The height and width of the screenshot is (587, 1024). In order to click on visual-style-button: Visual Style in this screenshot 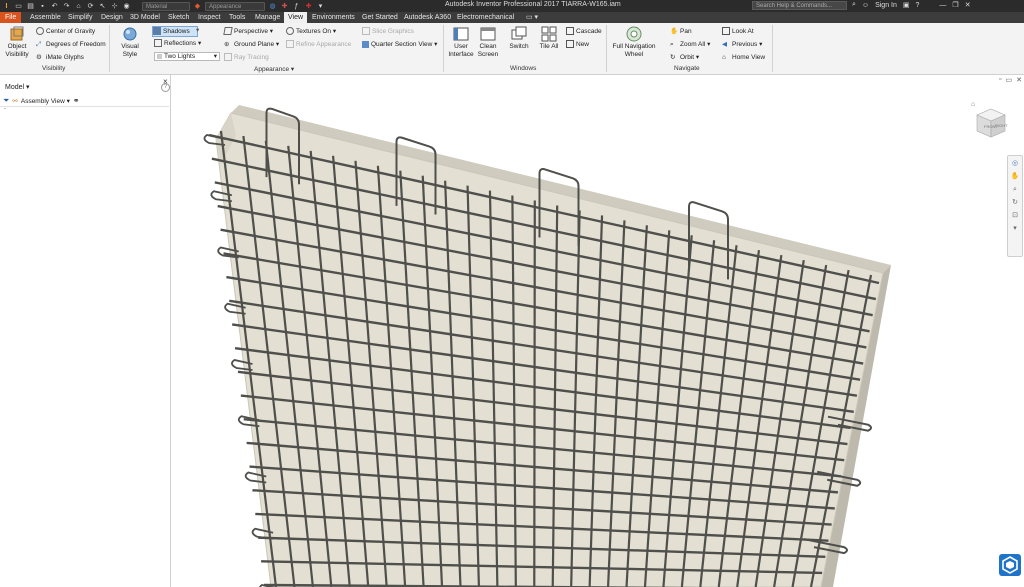, I will do `click(130, 42)`.